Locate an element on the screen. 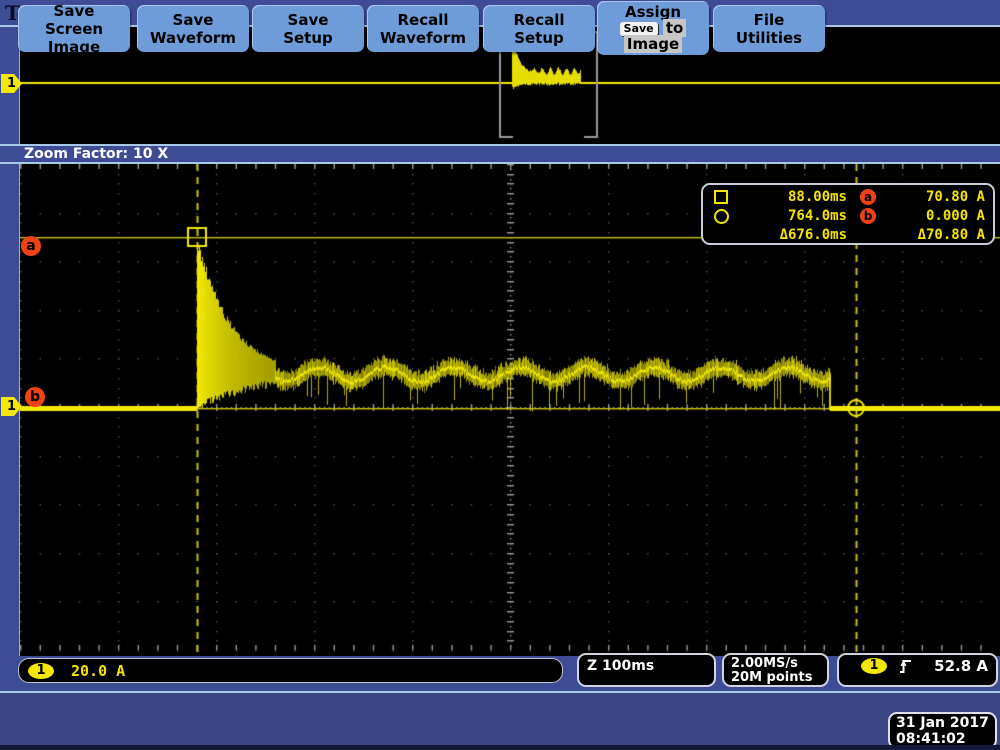 The height and width of the screenshot is (750, 1000). channel1-scale-value: 20.0 A is located at coordinates (98, 670).